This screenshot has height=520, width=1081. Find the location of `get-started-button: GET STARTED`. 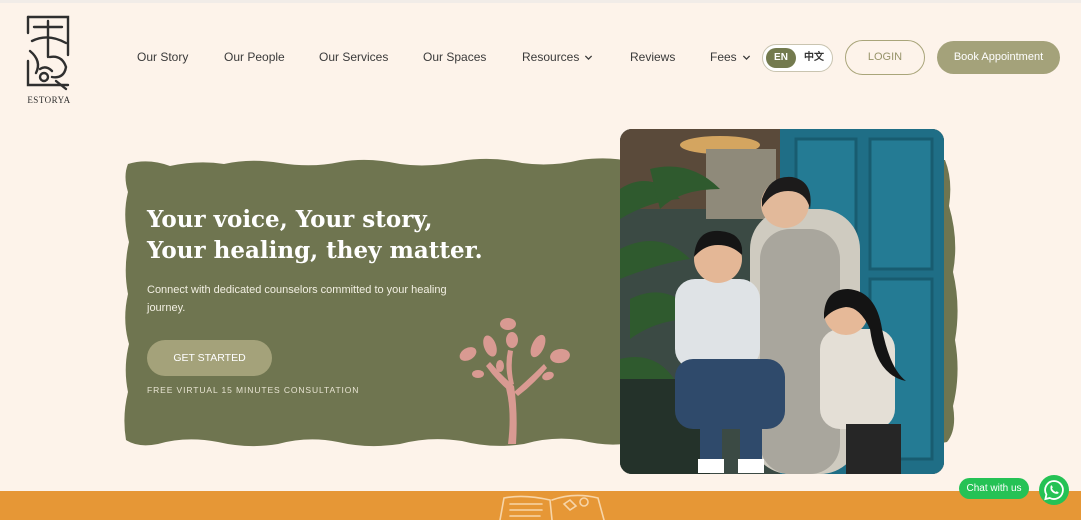

get-started-button: GET STARTED is located at coordinates (209, 358).